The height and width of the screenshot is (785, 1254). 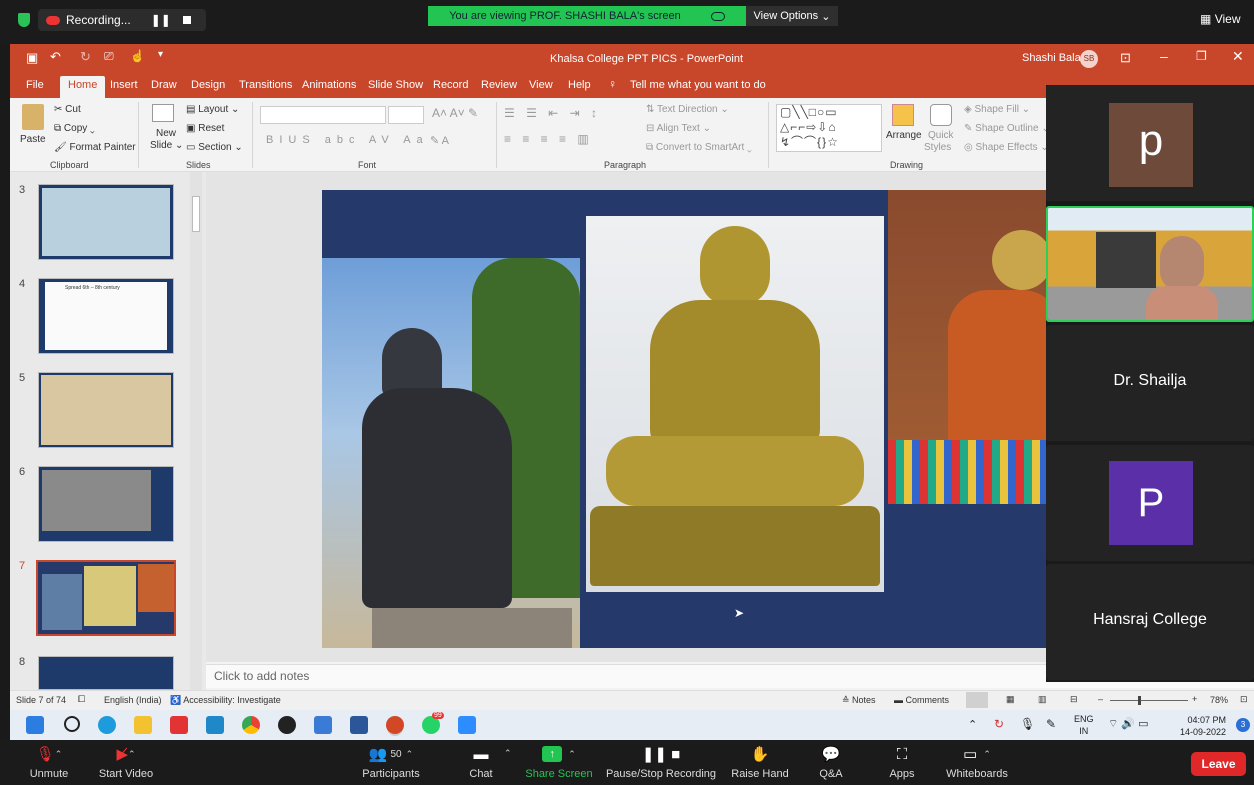 What do you see at coordinates (831, 762) in the screenshot?
I see `qa-button: 💬 Q&A` at bounding box center [831, 762].